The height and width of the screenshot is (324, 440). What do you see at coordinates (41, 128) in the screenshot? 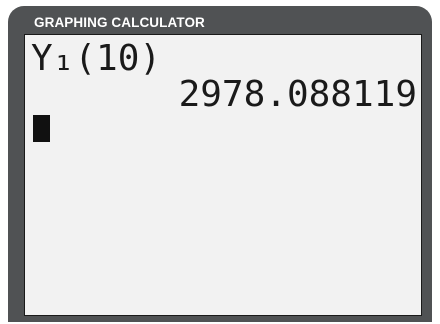
I see `text-cursor` at bounding box center [41, 128].